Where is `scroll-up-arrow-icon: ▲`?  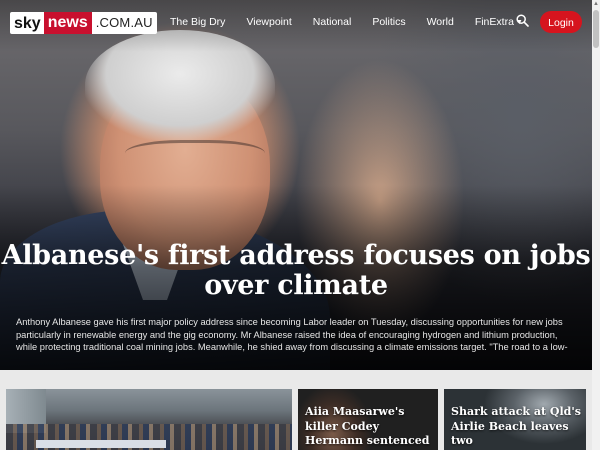
scroll-up-arrow-icon: ▲ is located at coordinates (596, 4).